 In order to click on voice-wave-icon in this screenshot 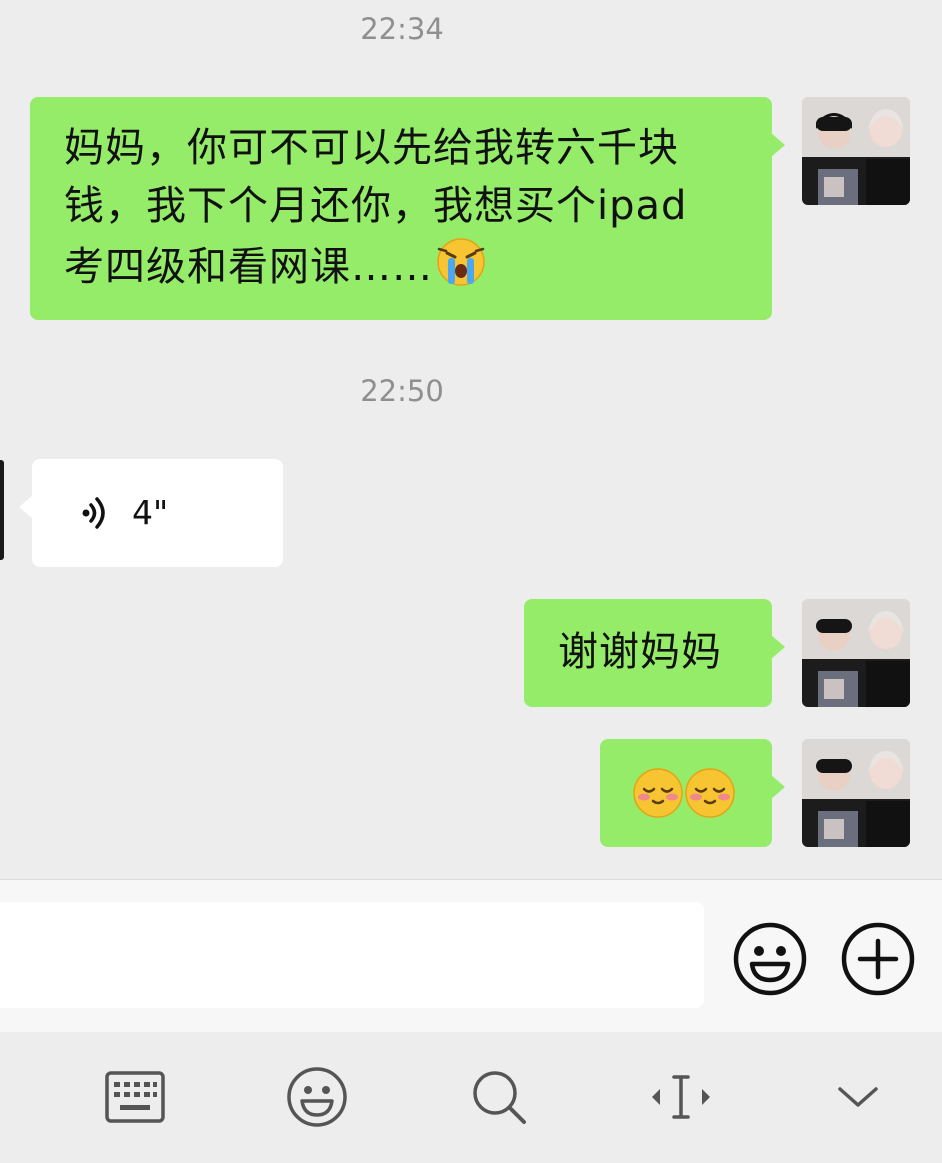, I will do `click(96, 515)`.